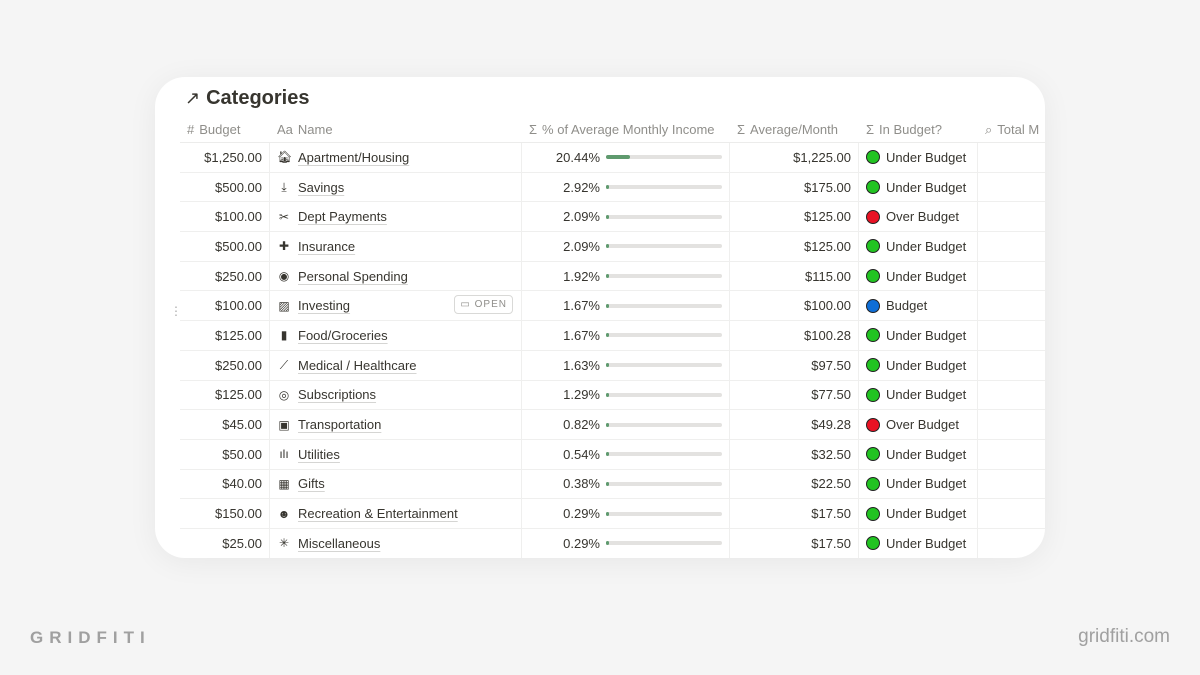  Describe the element at coordinates (225, 484) in the screenshot. I see `budget-cell: $40.00` at that location.